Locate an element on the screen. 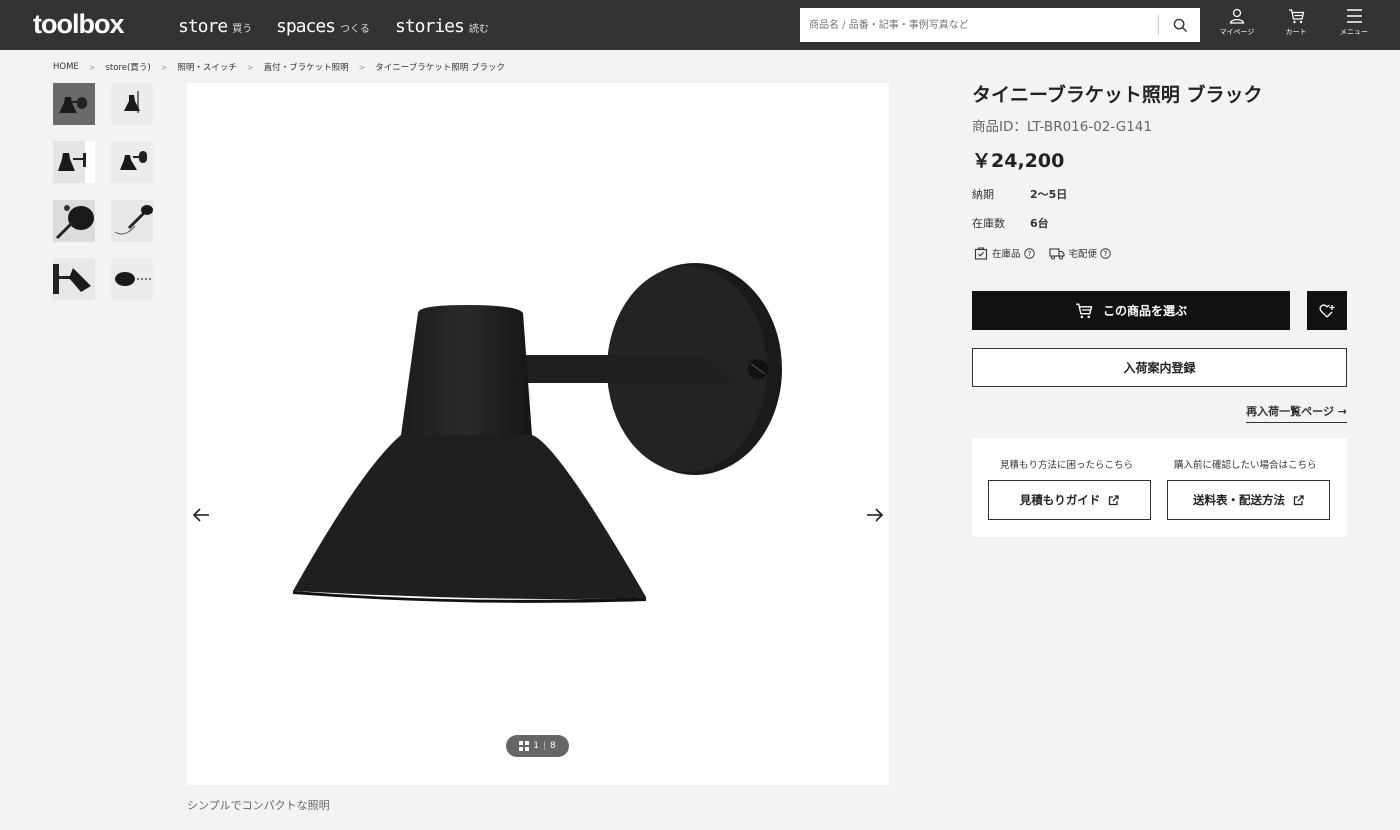 This screenshot has height=830, width=1400. product-badges: 在庫品 ? 宅配便 ? is located at coordinates (1049, 253).